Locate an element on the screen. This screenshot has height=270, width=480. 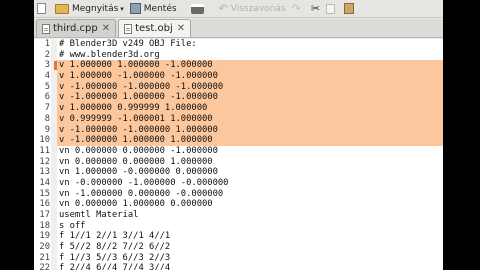
line-text: s off is located at coordinates (72, 225).